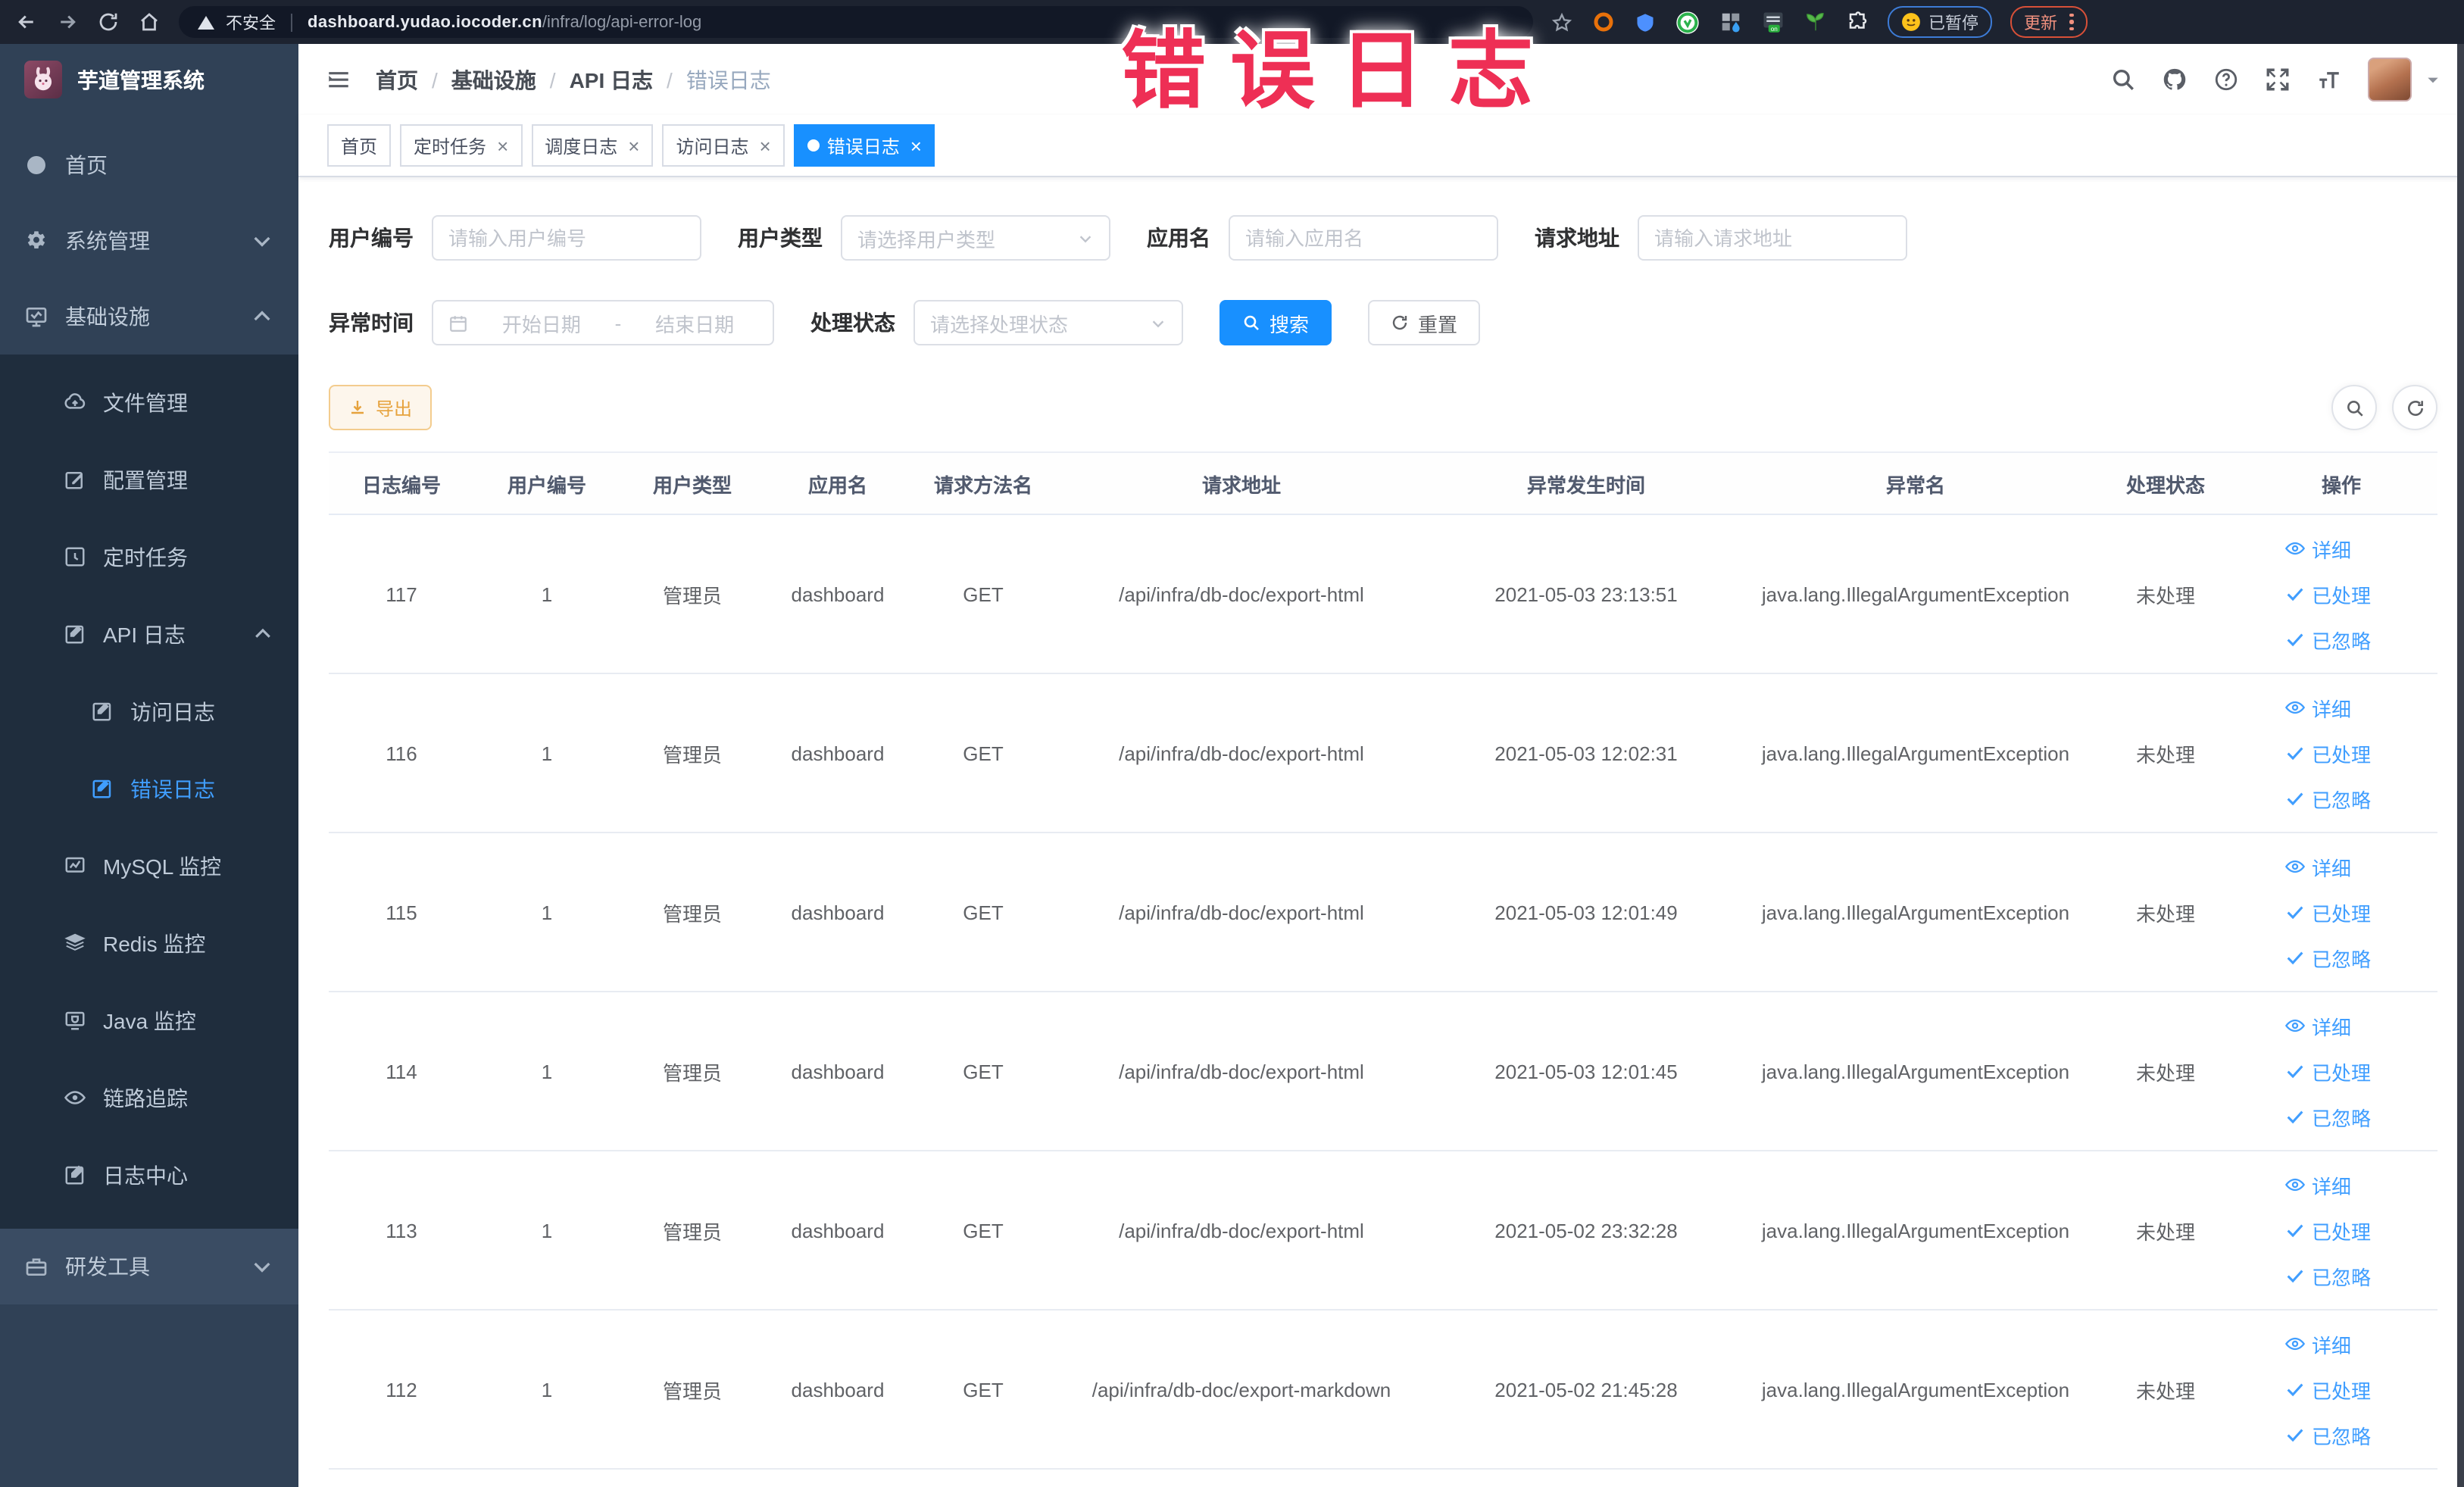 Image resolution: width=2464 pixels, height=1487 pixels. I want to click on sidebar-item-label: 首页, so click(86, 165).